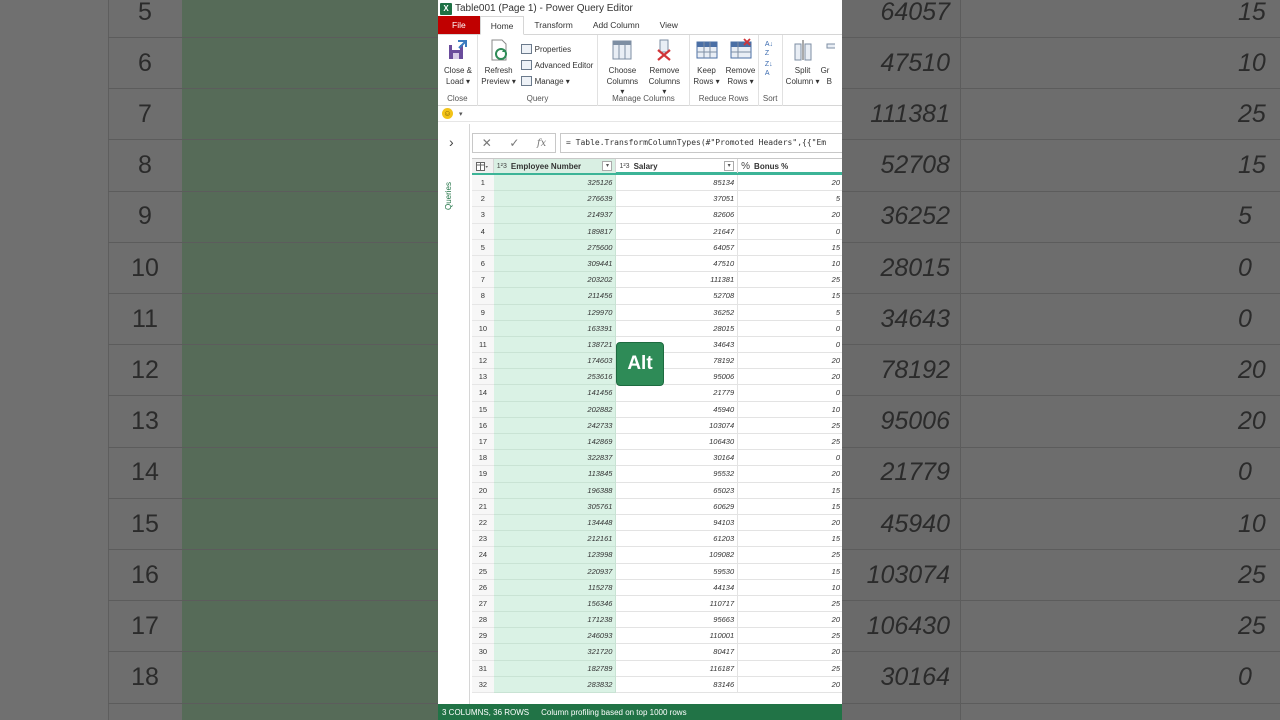  I want to click on table-cell: 95532, so click(677, 474).